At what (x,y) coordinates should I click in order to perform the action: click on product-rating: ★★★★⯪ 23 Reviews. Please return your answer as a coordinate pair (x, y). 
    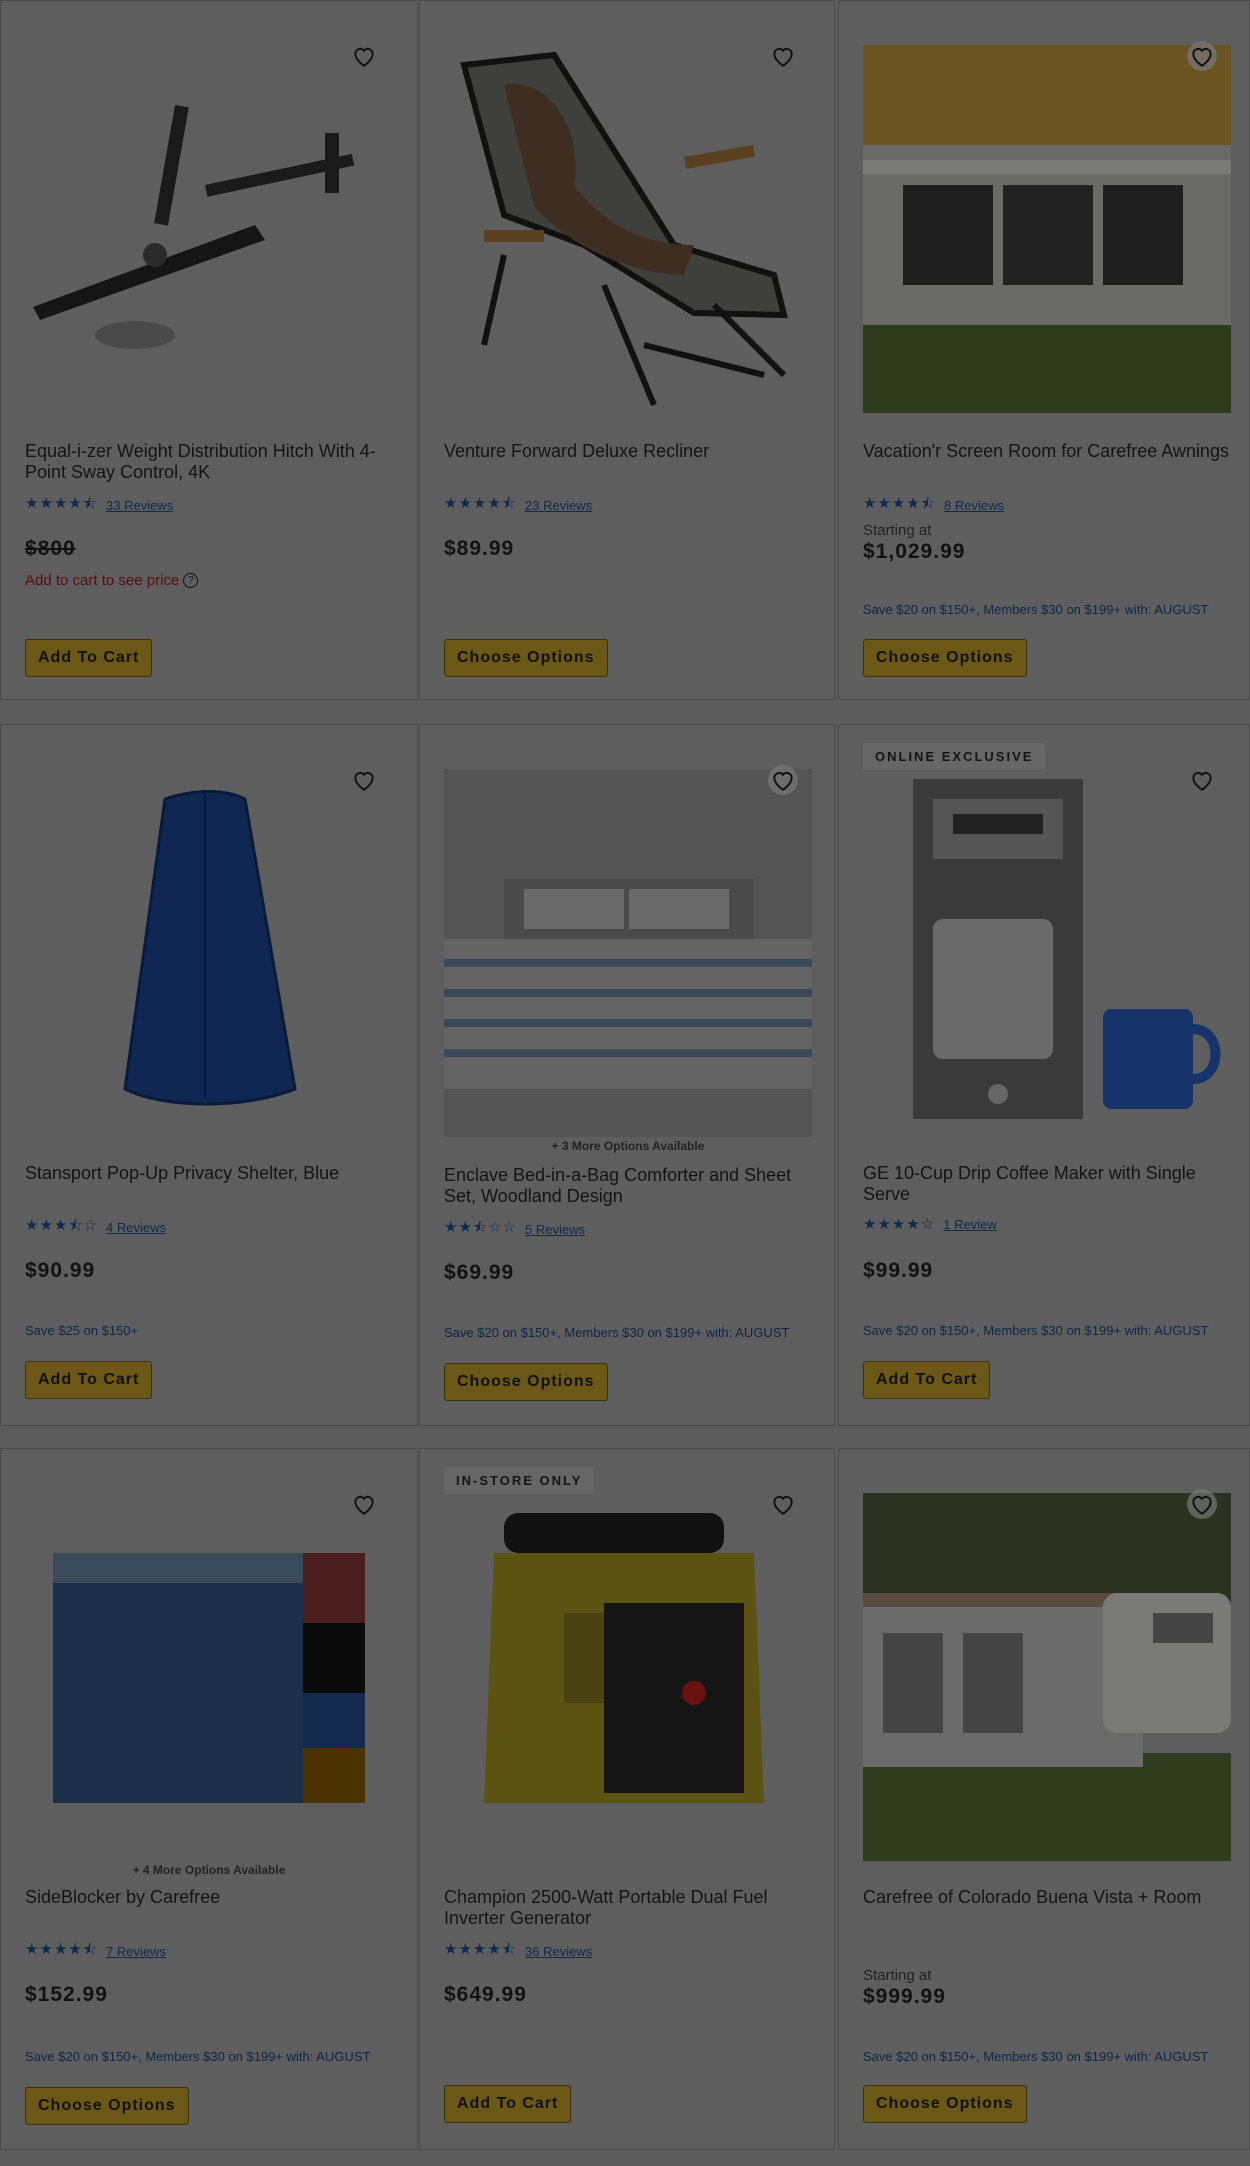
    Looking at the image, I should click on (518, 505).